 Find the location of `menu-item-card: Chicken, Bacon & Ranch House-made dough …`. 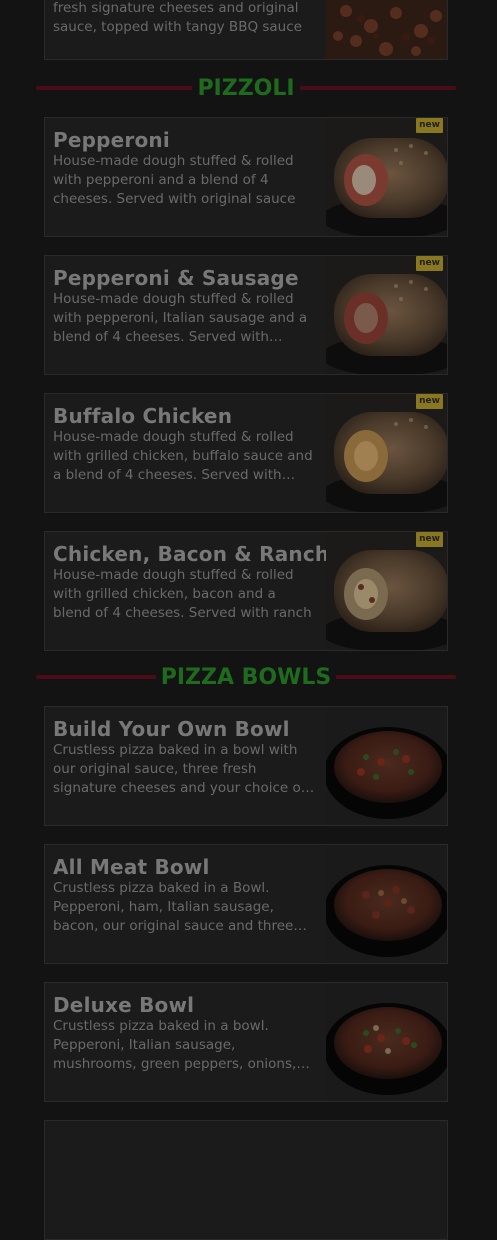

menu-item-card: Chicken, Bacon & Ranch House-made dough … is located at coordinates (246, 591).